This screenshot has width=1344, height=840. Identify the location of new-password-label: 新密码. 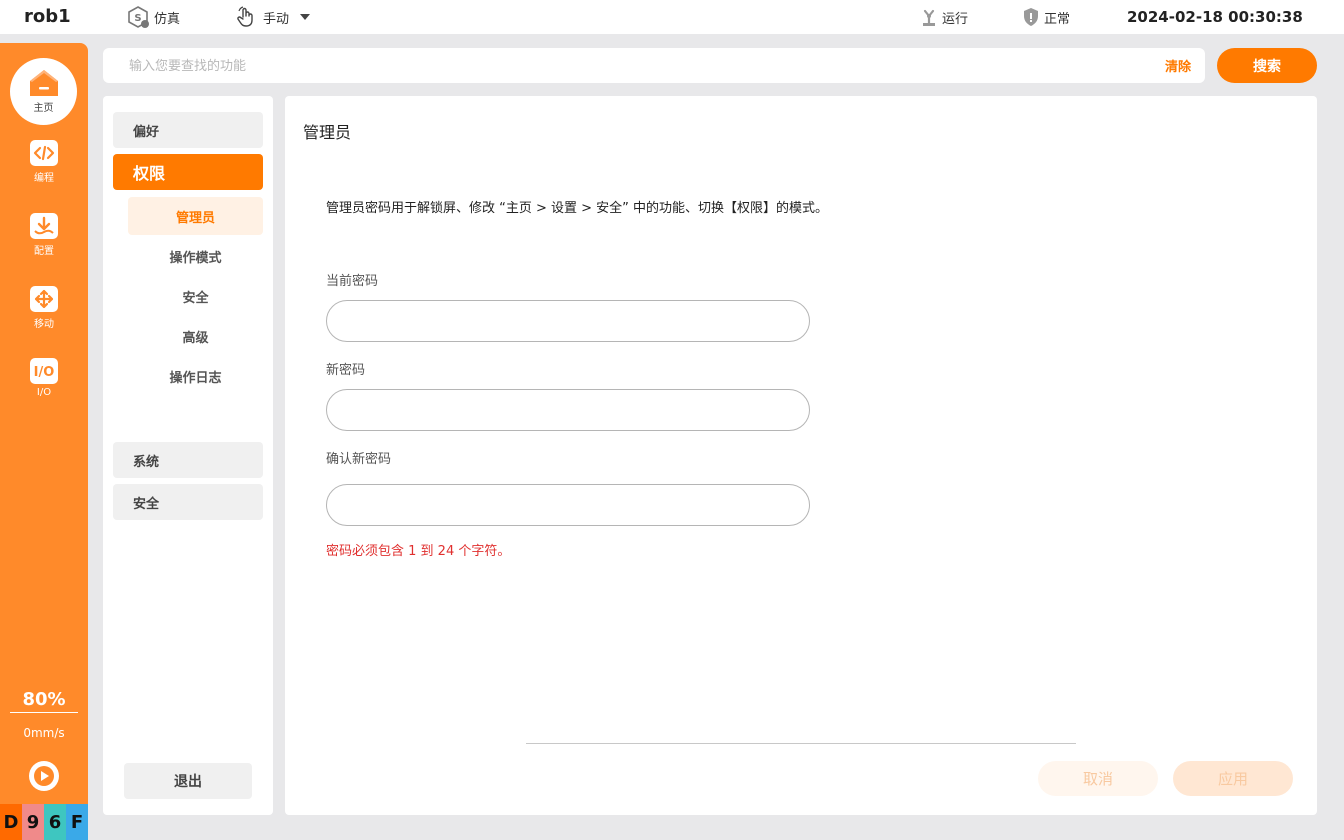
(346, 370).